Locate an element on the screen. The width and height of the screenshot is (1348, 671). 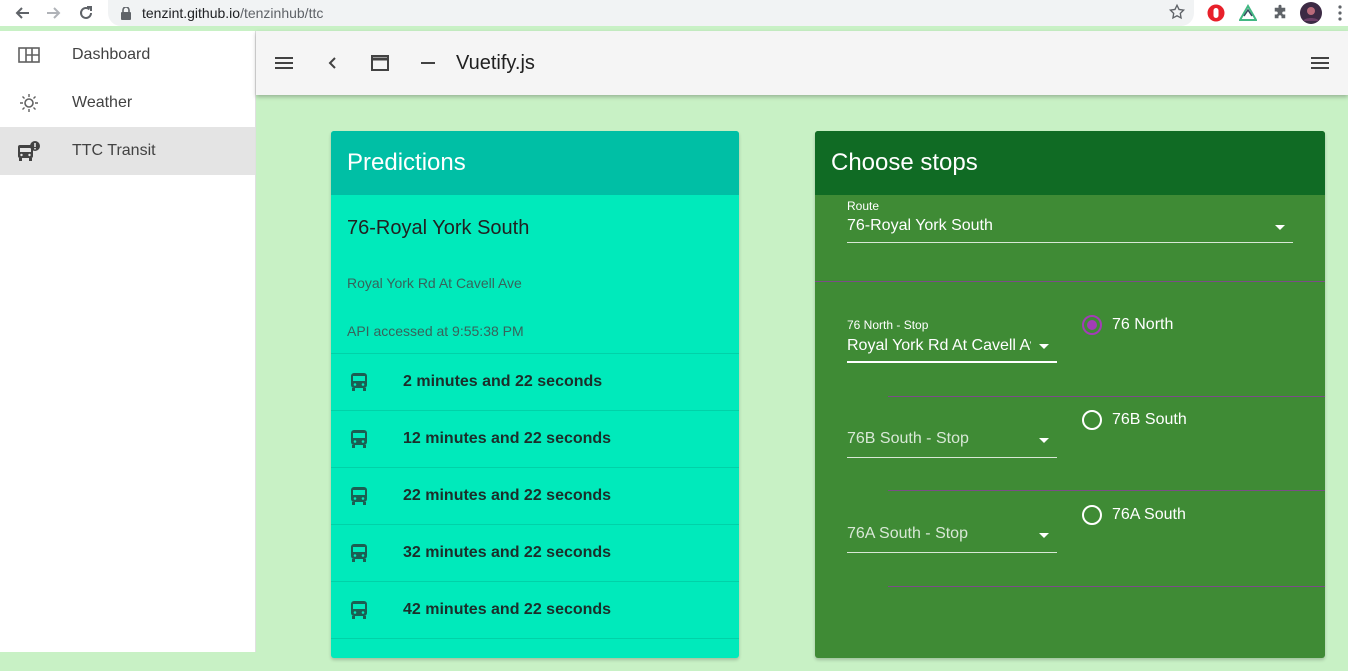
extensions-puzzle-icon is located at coordinates (1280, 13).